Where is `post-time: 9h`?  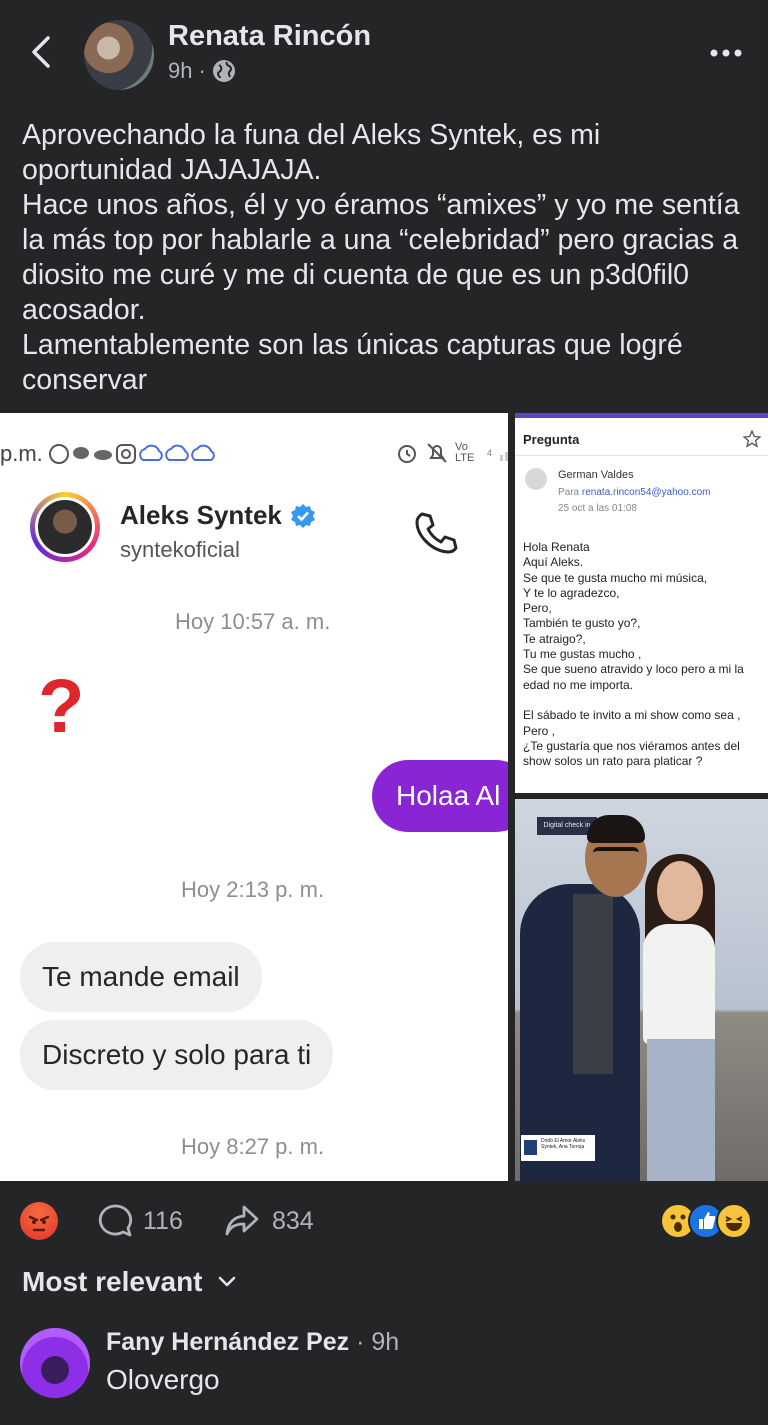
post-time: 9h is located at coordinates (180, 70).